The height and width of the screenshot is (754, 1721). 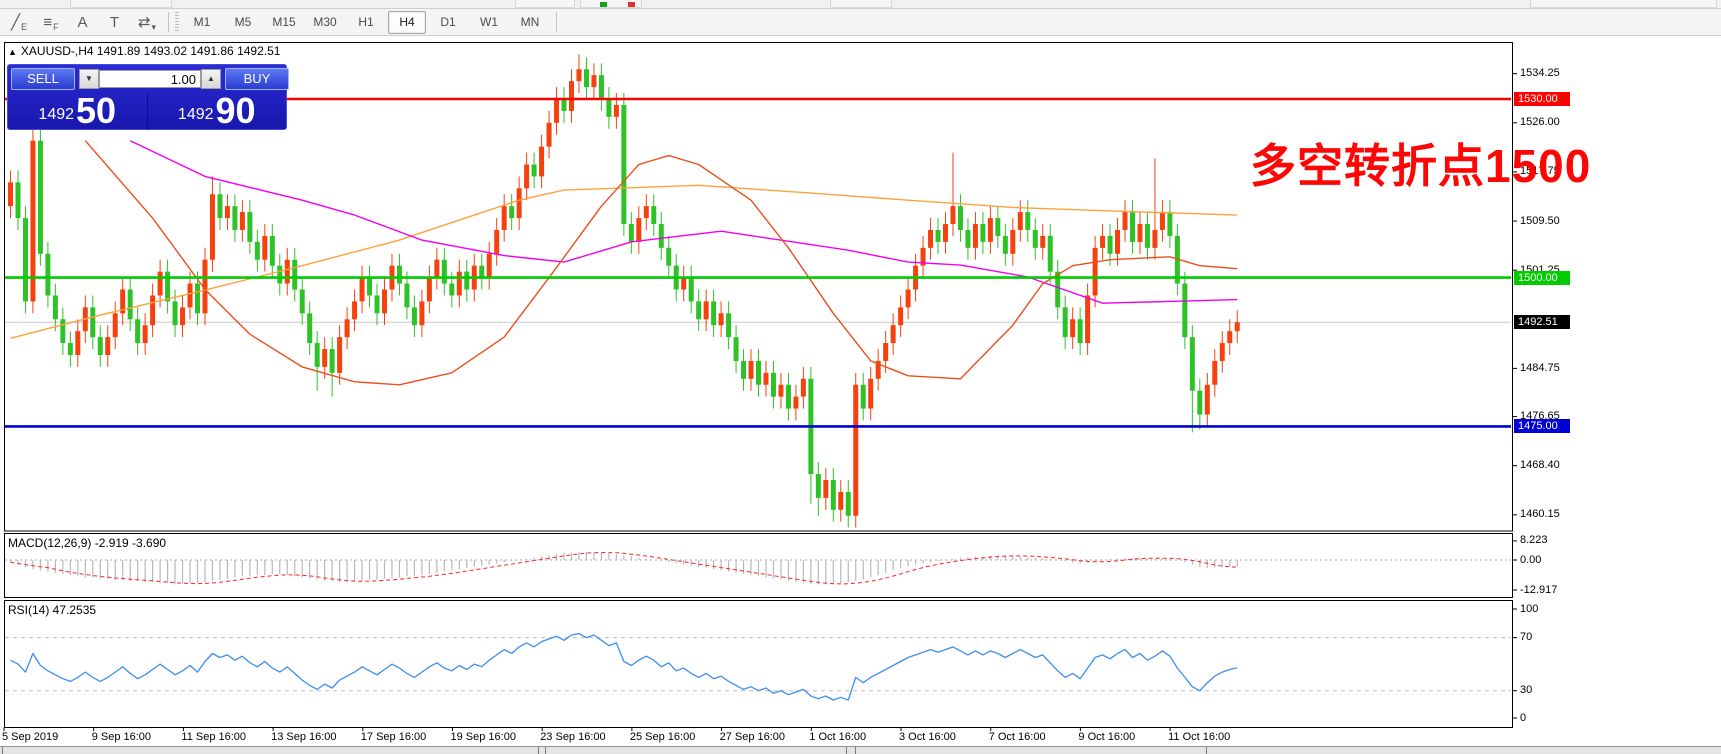 I want to click on price-tick-1484.75: 1484.75, so click(x=1540, y=367).